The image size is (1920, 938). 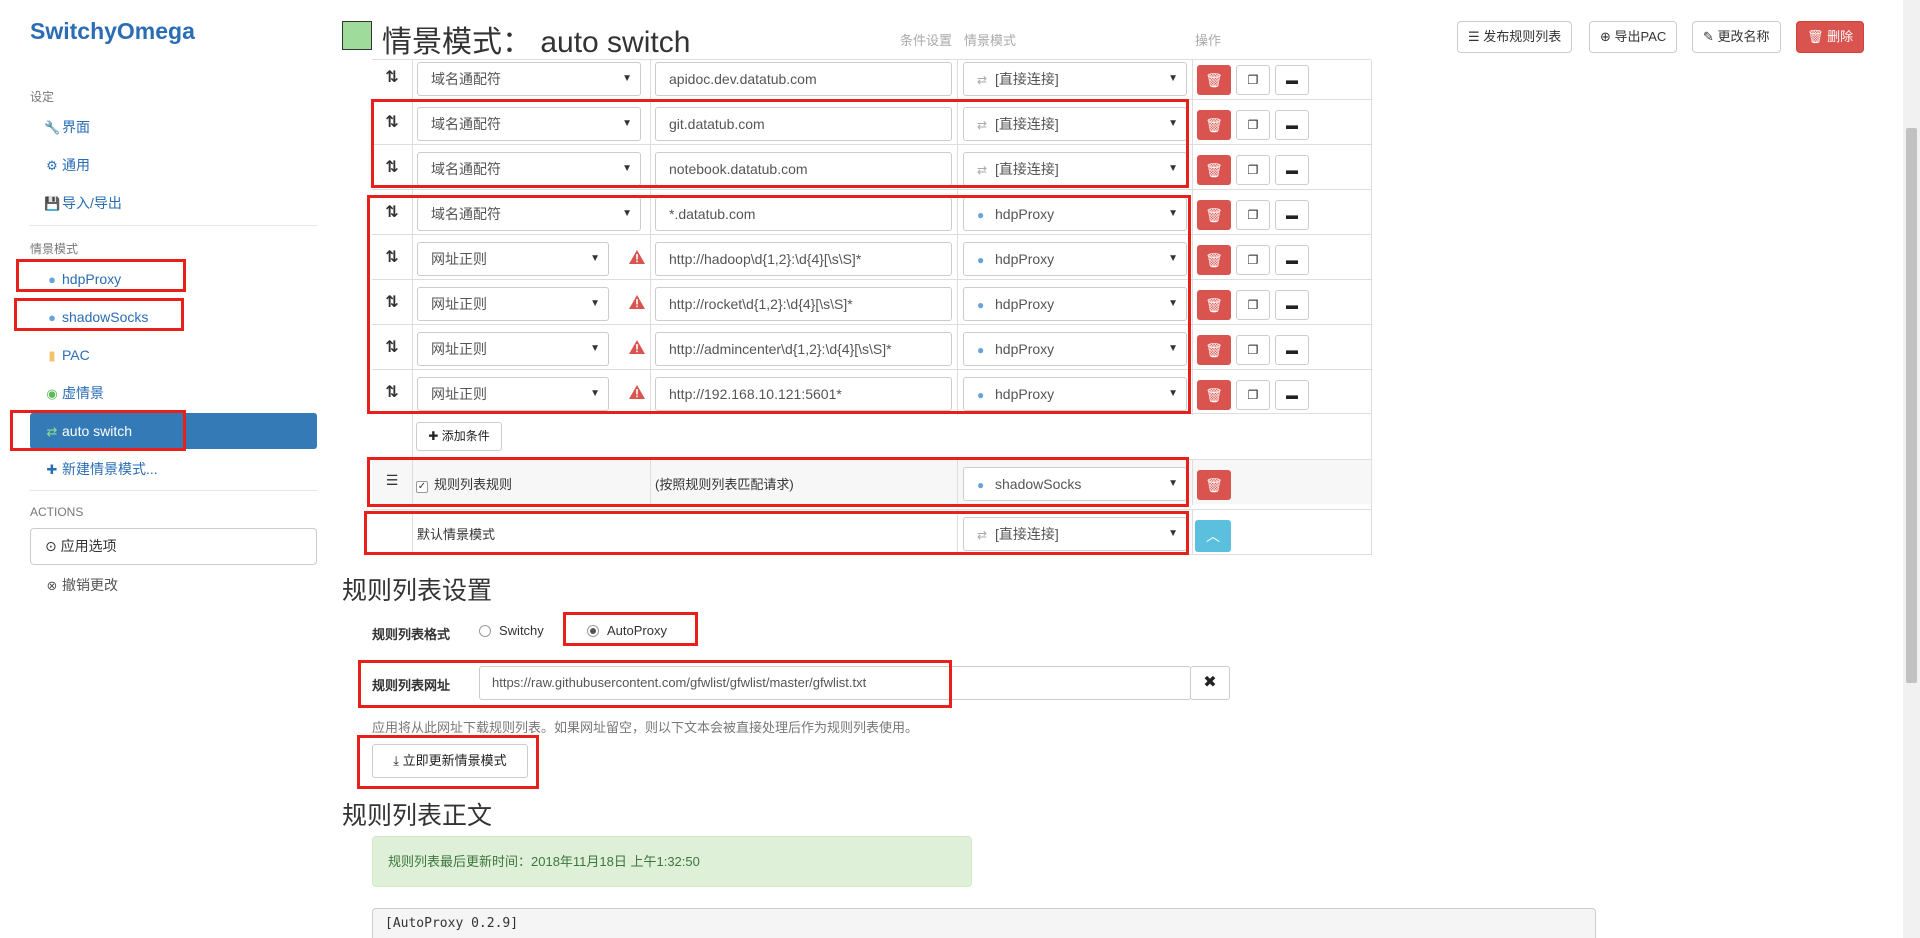 I want to click on condition-value-input: apidoc.dev.datatub.com, so click(x=803, y=79).